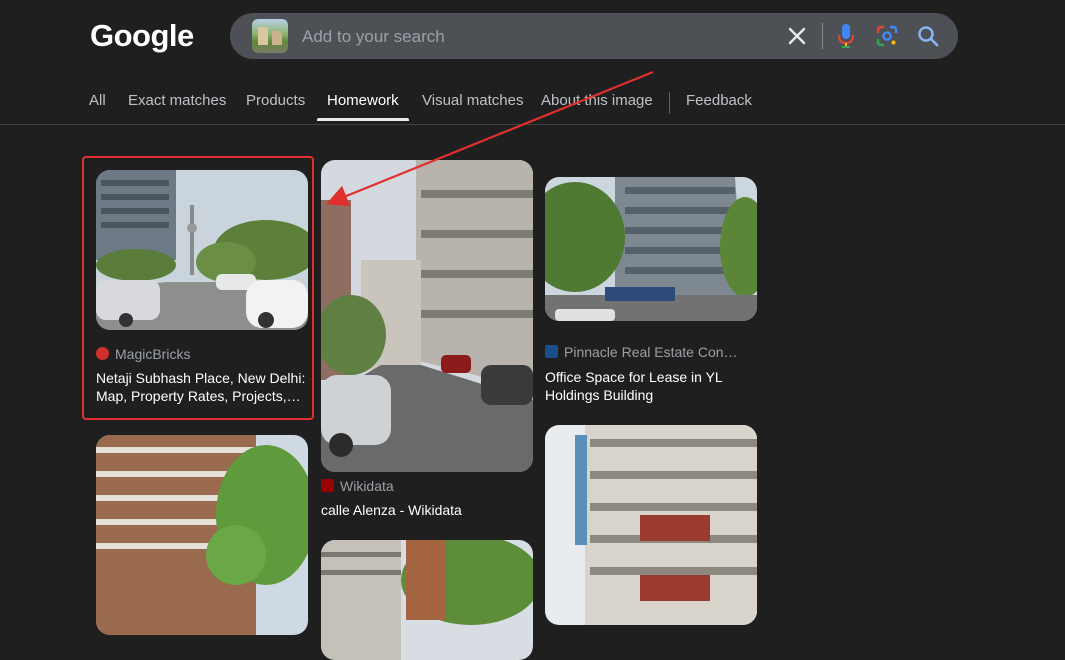 This screenshot has width=1065, height=660. What do you see at coordinates (198, 288) in the screenshot?
I see `annotation-highlight-box` at bounding box center [198, 288].